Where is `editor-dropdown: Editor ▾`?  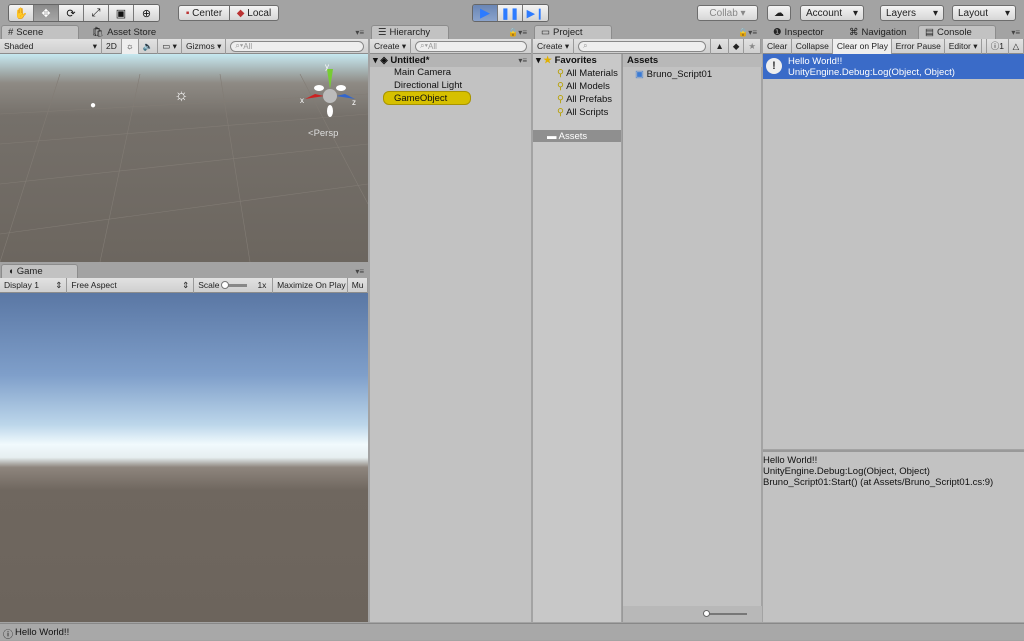 editor-dropdown: Editor ▾ is located at coordinates (963, 46).